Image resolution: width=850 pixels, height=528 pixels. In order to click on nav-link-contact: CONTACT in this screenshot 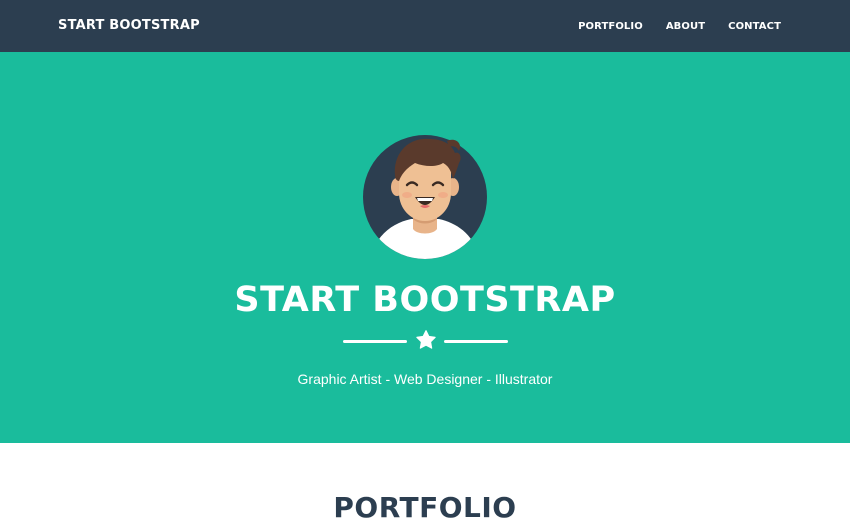, I will do `click(754, 26)`.